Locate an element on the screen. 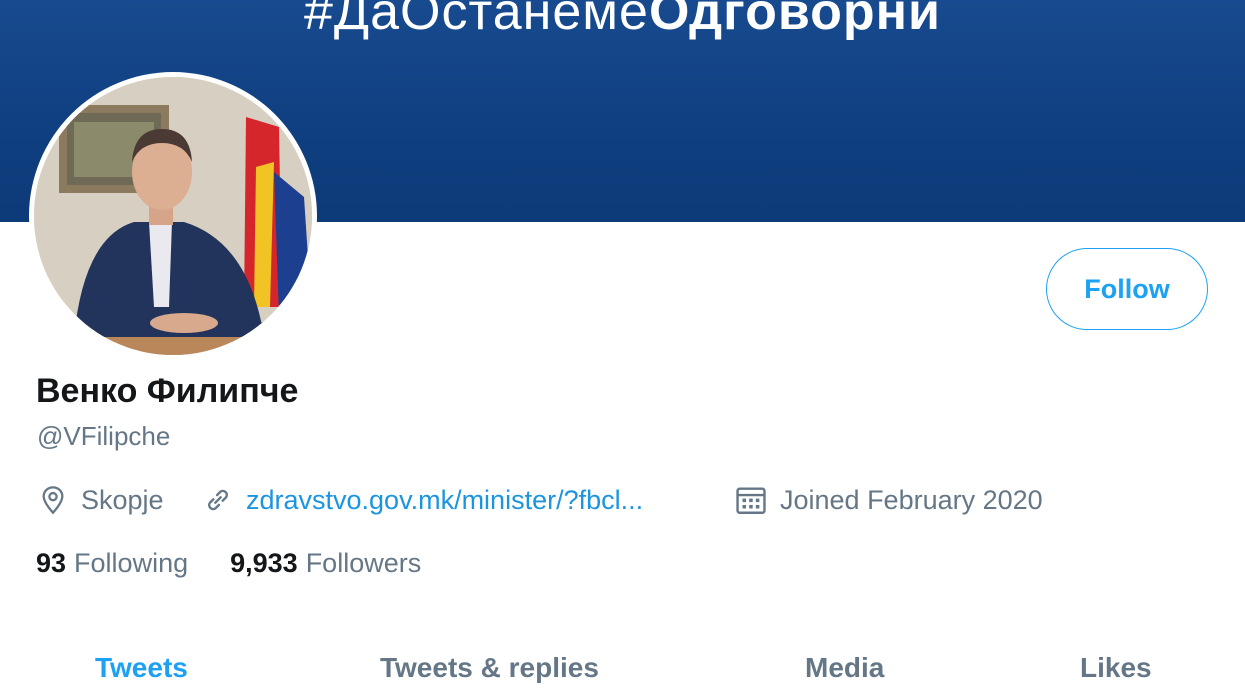  profile-handle: @VFilipche is located at coordinates (104, 436).